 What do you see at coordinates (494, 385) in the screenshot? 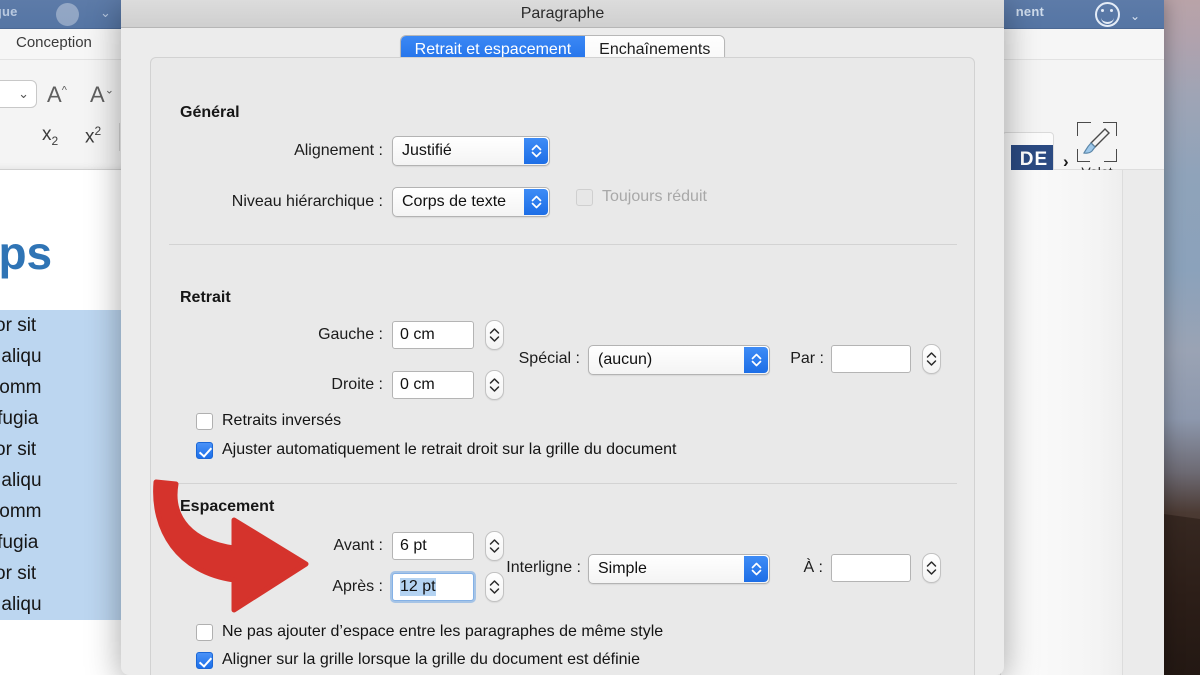
I see `indent-right-stepper` at bounding box center [494, 385].